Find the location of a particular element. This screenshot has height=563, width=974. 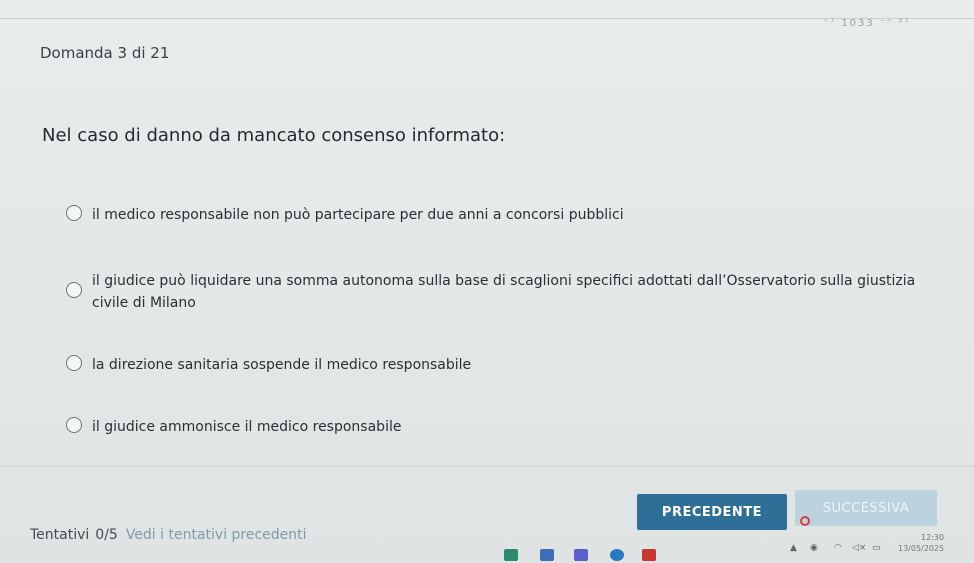

teams-icon is located at coordinates (581, 555).